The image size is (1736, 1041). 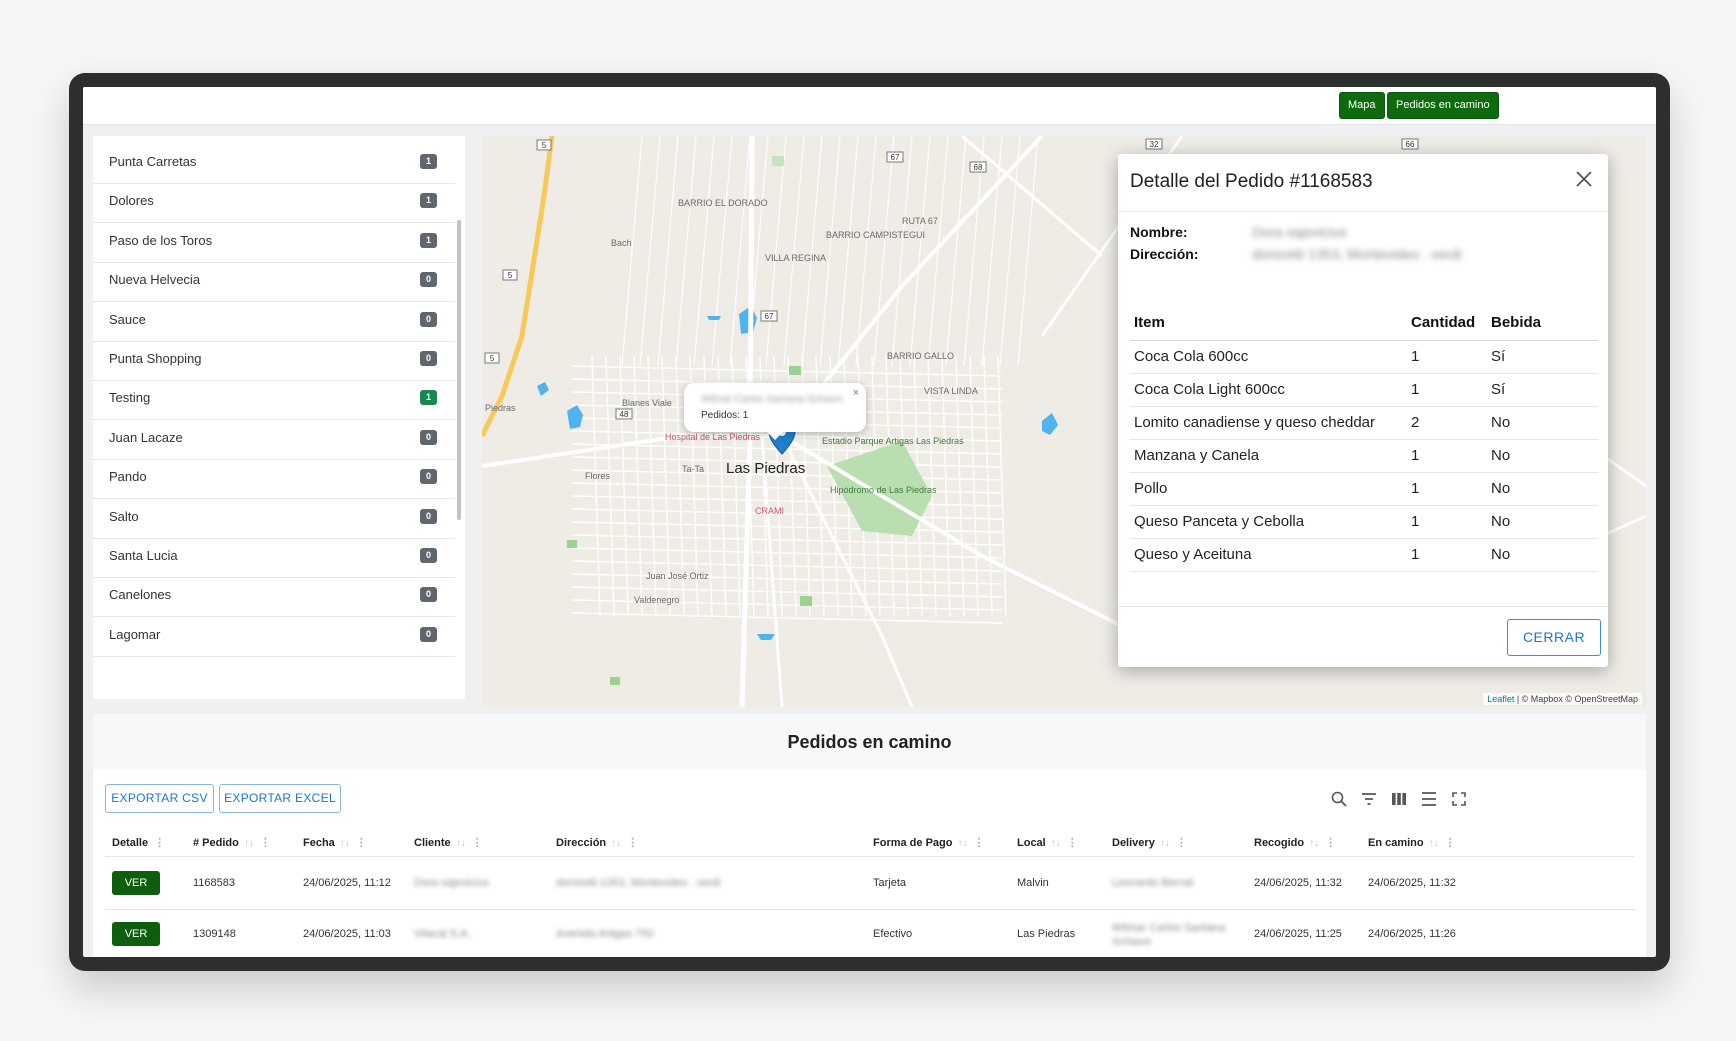 What do you see at coordinates (597, 842) in the screenshot?
I see `column-header: Dirección ↑↓ ⋮` at bounding box center [597, 842].